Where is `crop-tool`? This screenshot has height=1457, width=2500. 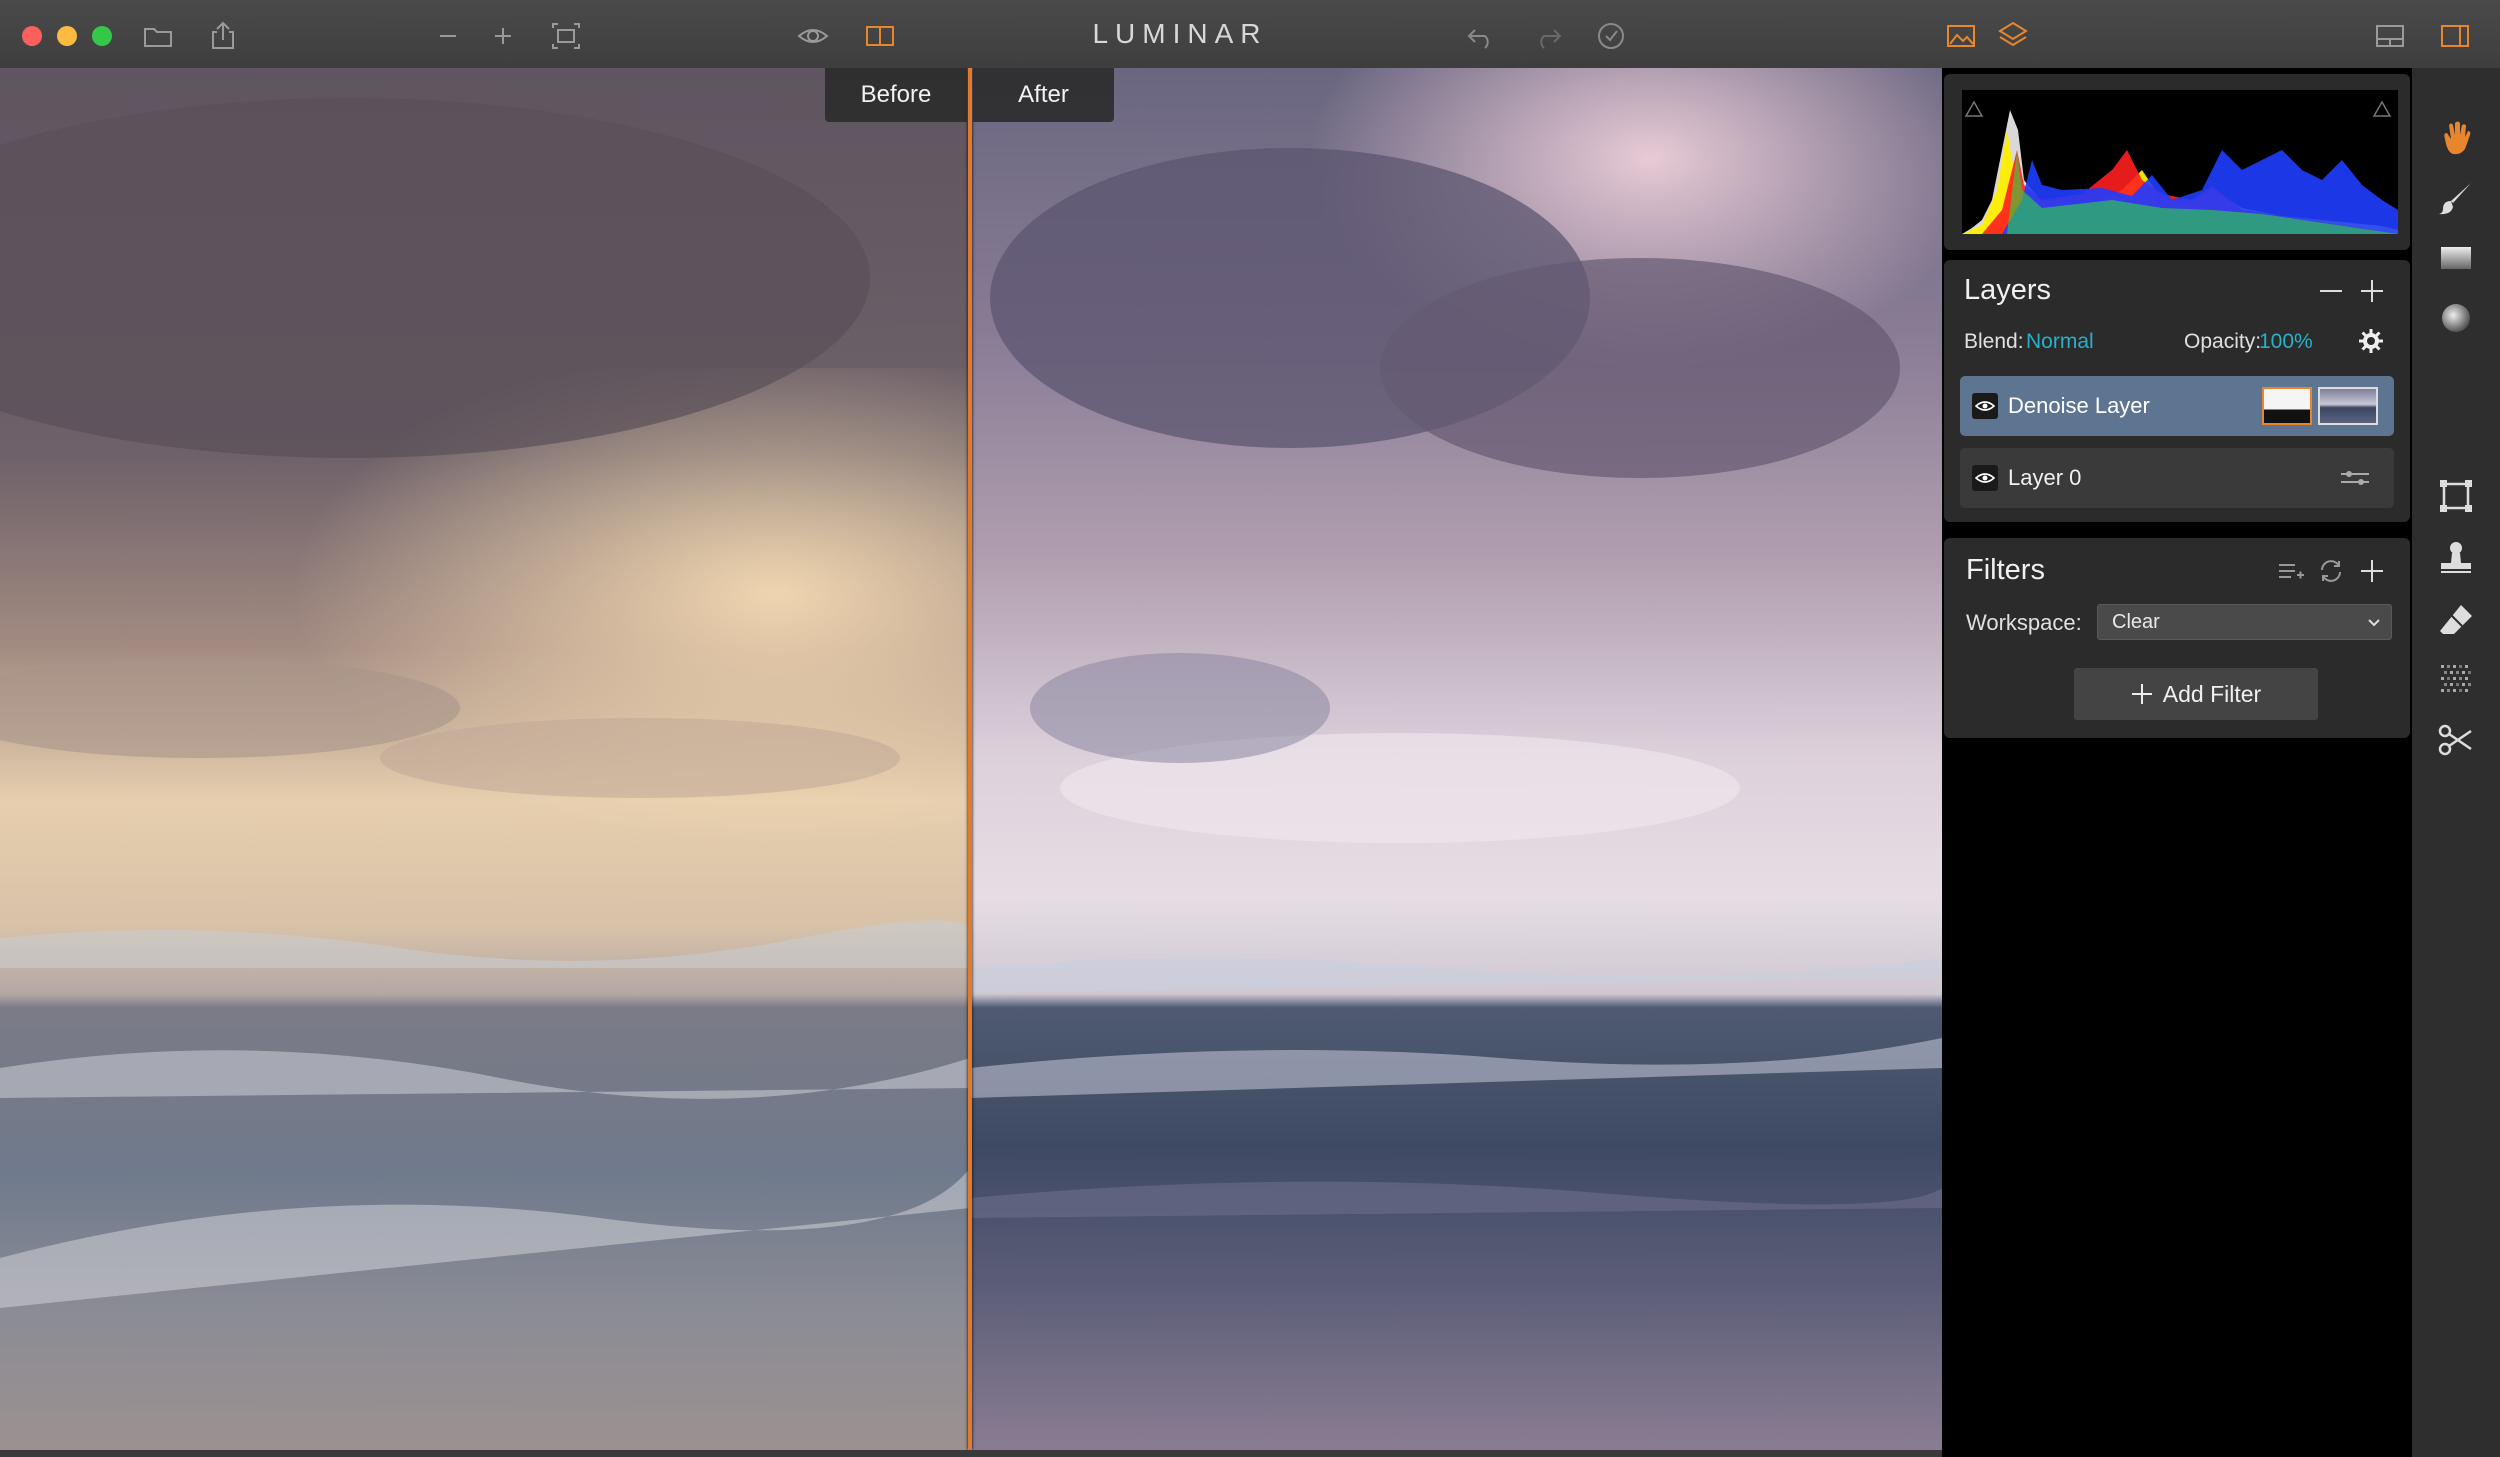 crop-tool is located at coordinates (2456, 496).